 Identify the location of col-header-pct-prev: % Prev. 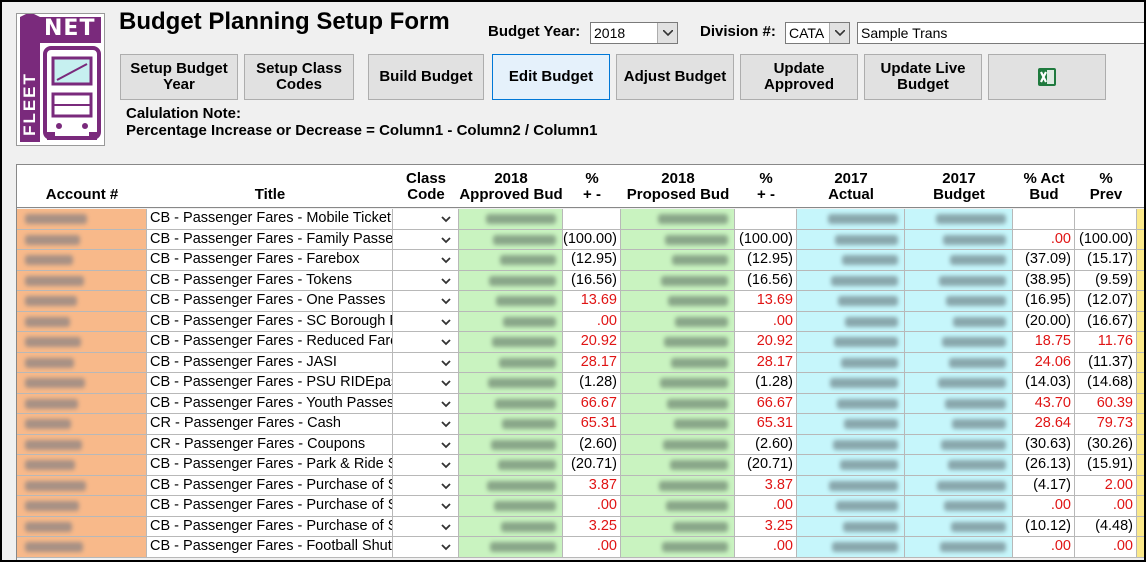
(1106, 186).